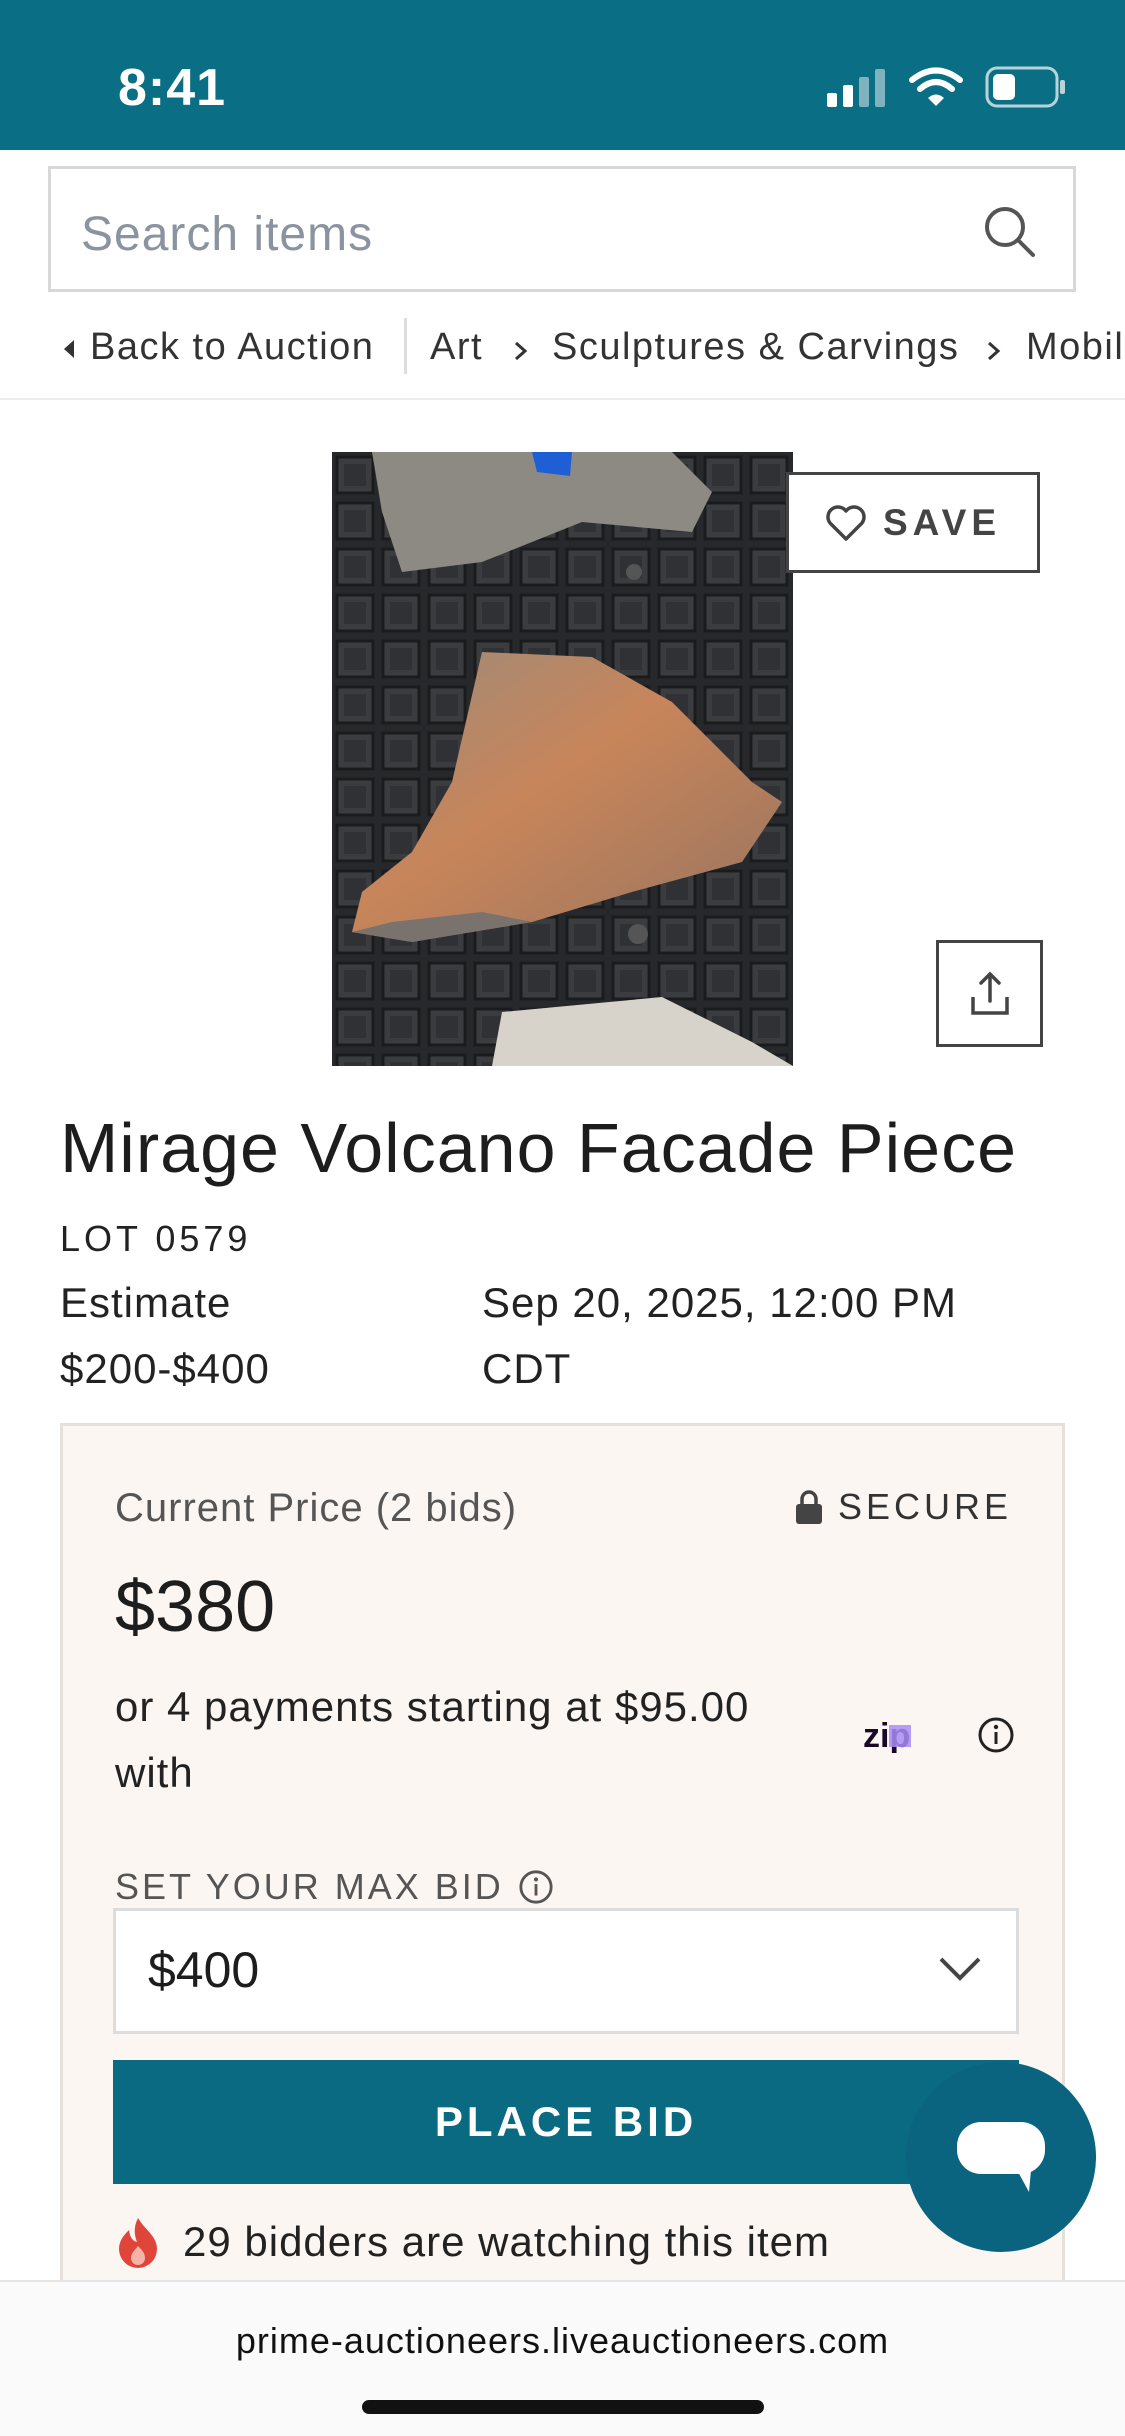  Describe the element at coordinates (204, 1970) in the screenshot. I see `max-bid-value: $400` at that location.